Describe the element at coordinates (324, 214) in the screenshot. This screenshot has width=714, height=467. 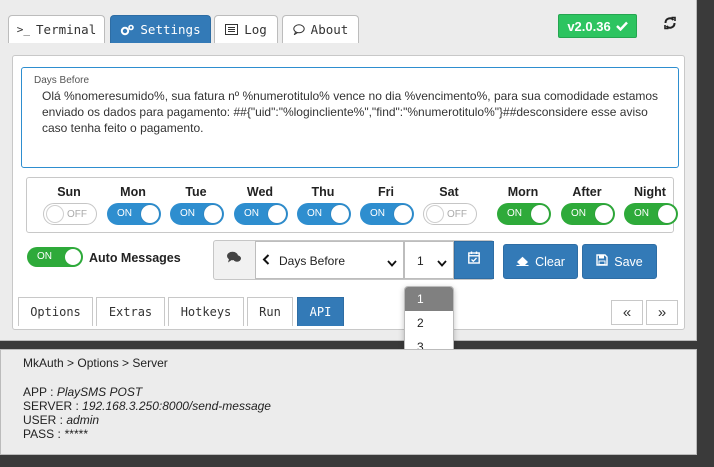
I see `toggle-thu: ON` at that location.